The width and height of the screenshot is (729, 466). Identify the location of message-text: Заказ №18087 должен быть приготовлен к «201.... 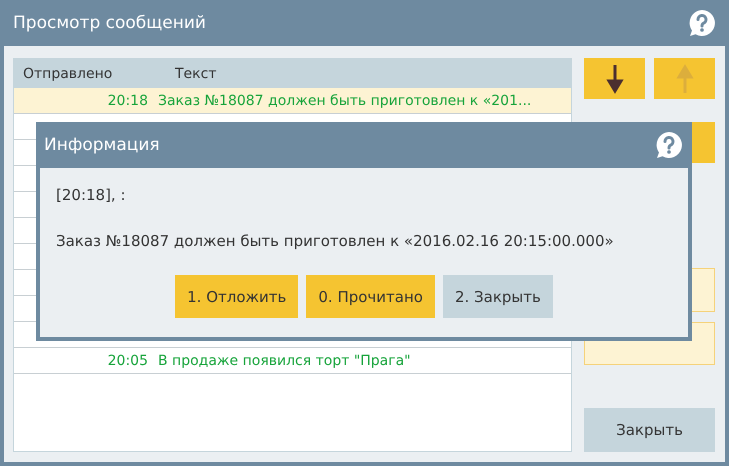
(345, 100).